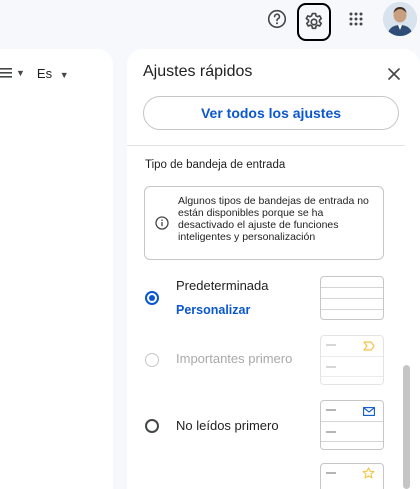 The image size is (420, 489). I want to click on option-label: No leídos primero, so click(227, 425).